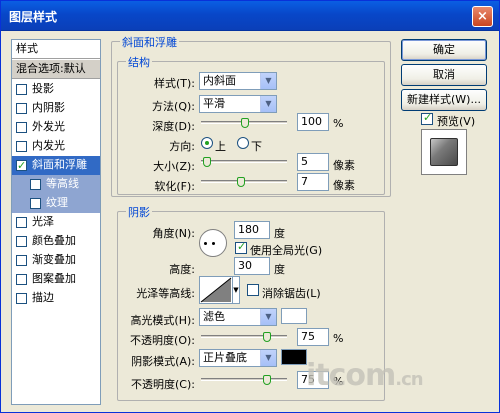  I want to click on size-label: 大小(Z):, so click(174, 166).